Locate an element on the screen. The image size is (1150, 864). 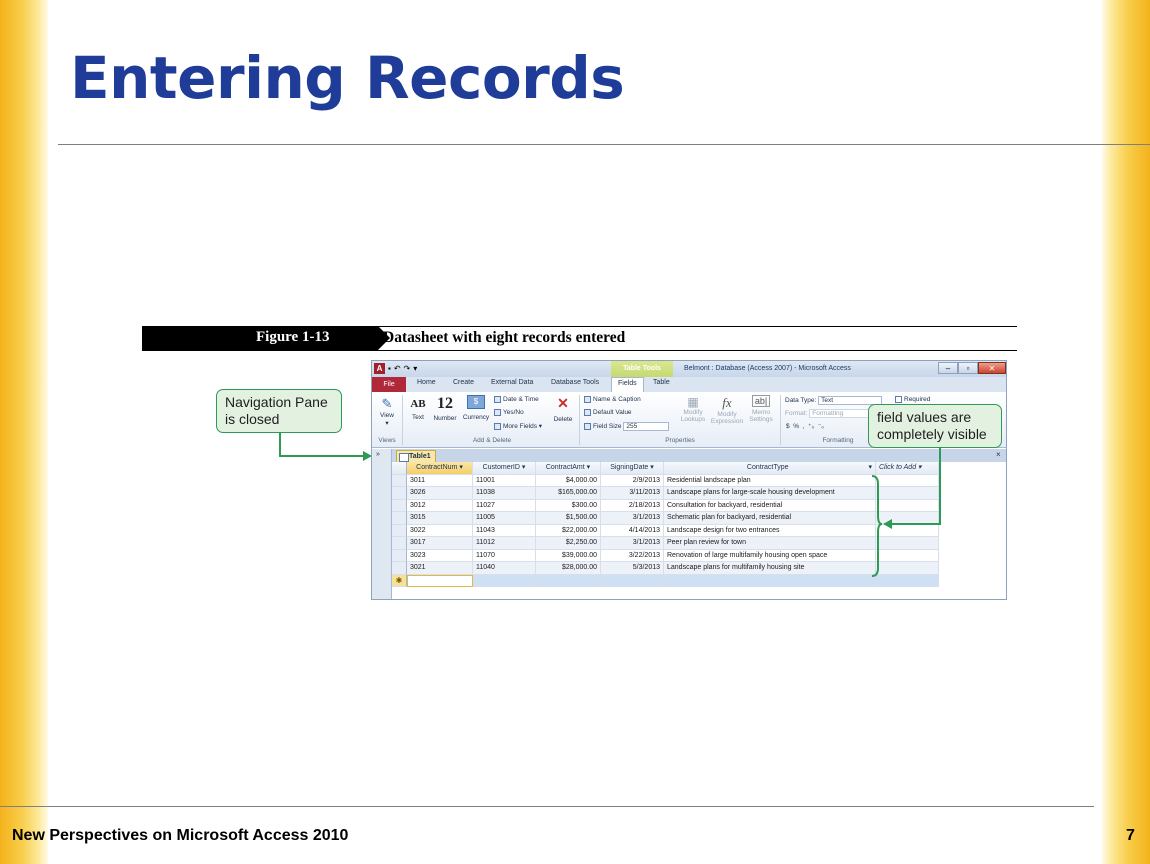
date-time-button: Date & Time is located at coordinates (516, 399).